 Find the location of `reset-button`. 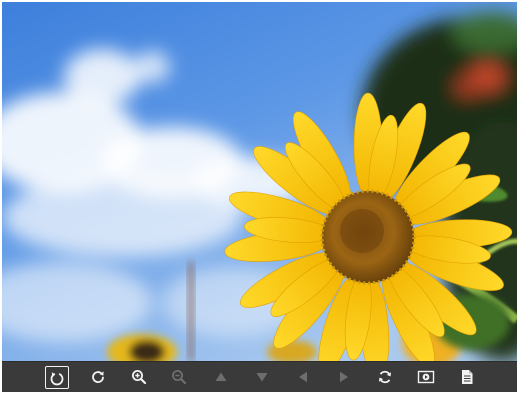

reset-button is located at coordinates (385, 377).